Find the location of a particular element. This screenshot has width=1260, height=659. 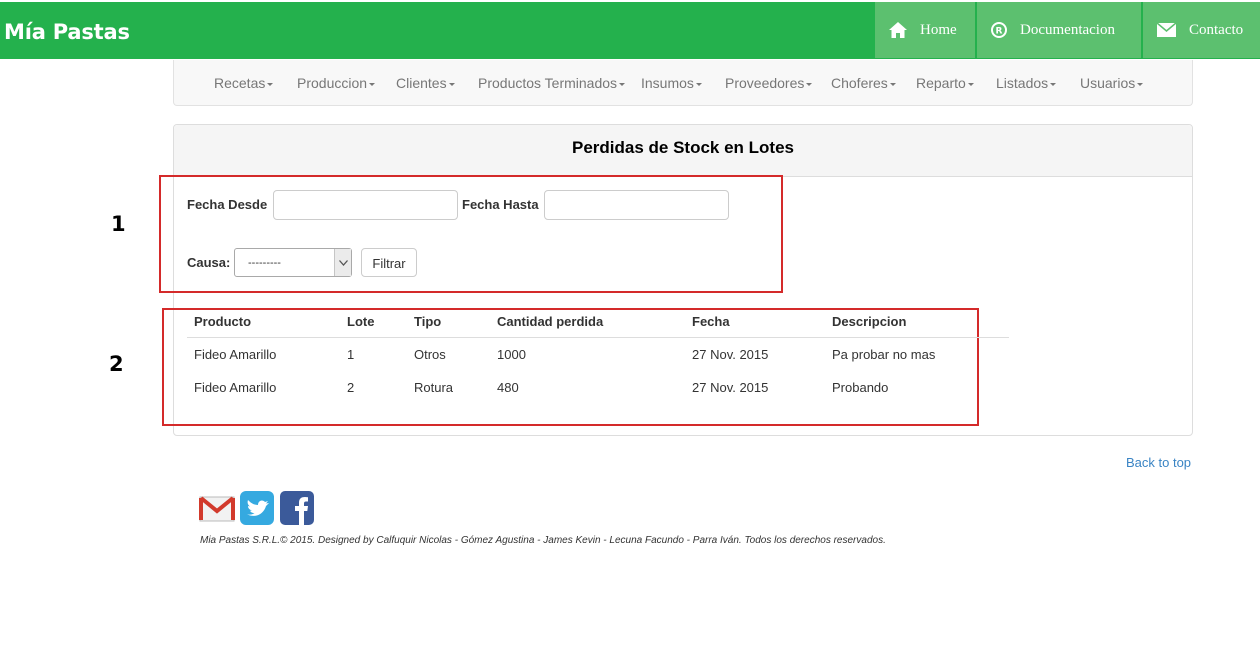

menu-productos-terminados: Productos Terminados is located at coordinates (552, 83).